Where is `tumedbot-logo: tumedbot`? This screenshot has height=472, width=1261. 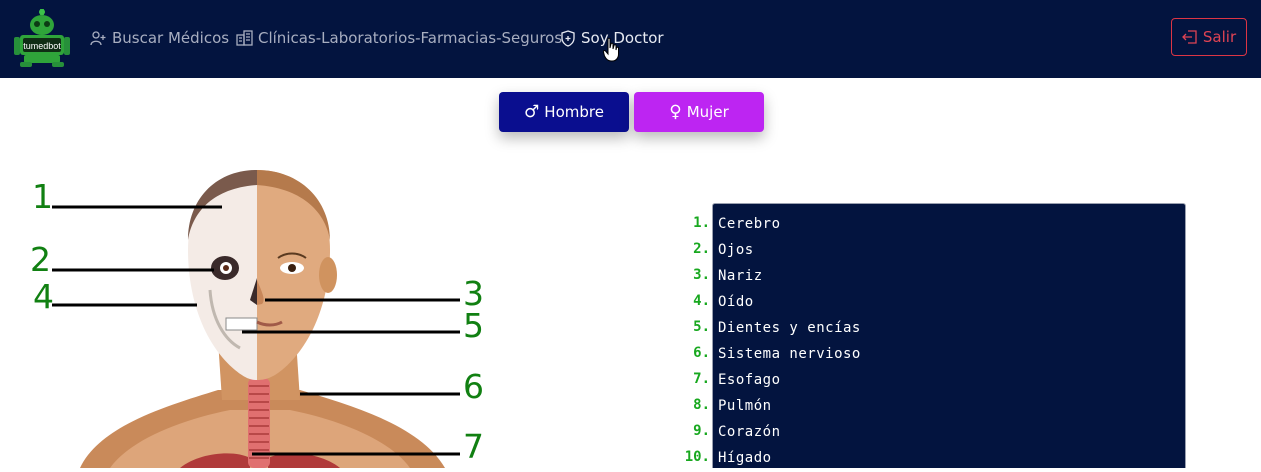 tumedbot-logo: tumedbot is located at coordinates (42, 38).